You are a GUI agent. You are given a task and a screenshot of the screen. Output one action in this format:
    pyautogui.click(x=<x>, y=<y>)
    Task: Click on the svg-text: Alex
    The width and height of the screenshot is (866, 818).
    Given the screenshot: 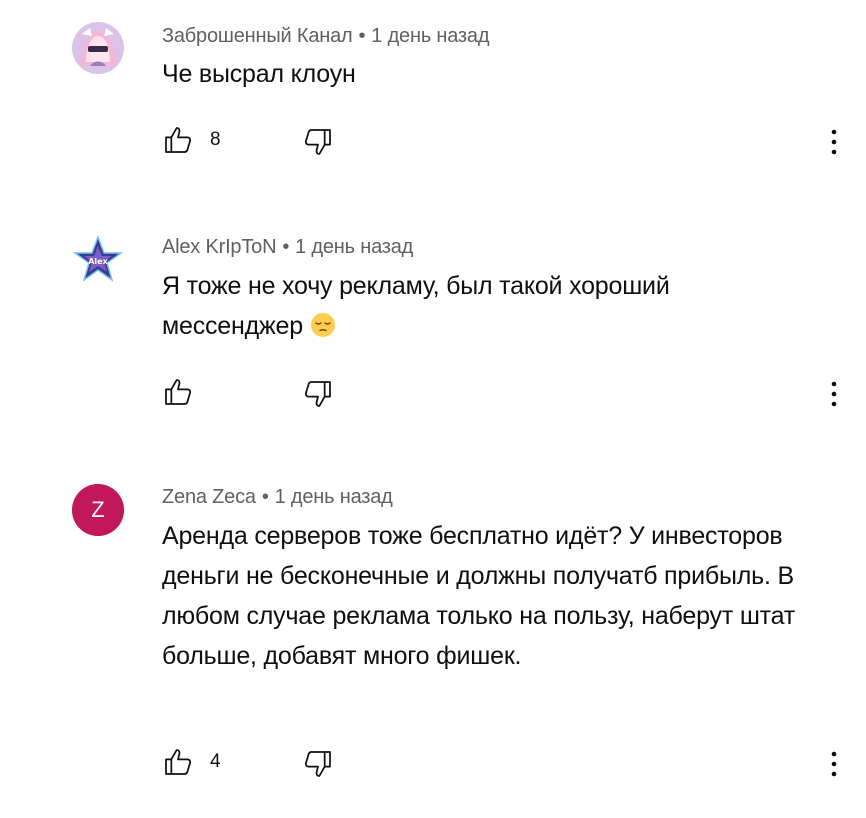 What is the action you would take?
    pyautogui.click(x=98, y=261)
    